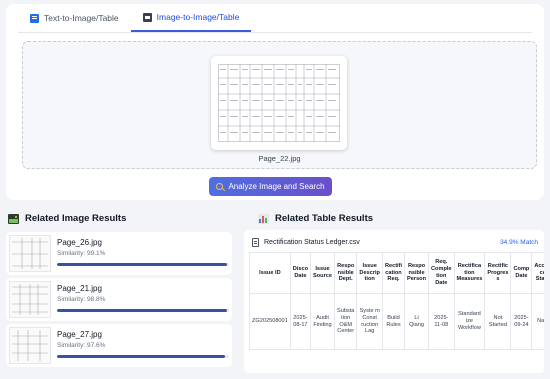  Describe the element at coordinates (76, 218) in the screenshot. I see `related-images-title: Related Image Results` at that location.